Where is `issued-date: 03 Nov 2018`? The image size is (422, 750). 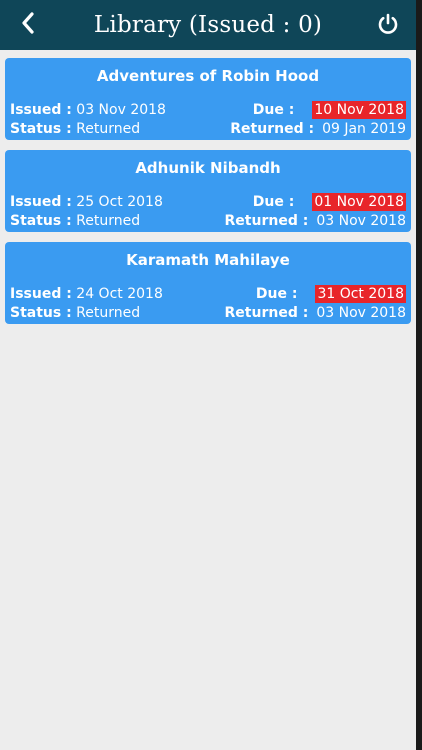 issued-date: 03 Nov 2018 is located at coordinates (121, 109).